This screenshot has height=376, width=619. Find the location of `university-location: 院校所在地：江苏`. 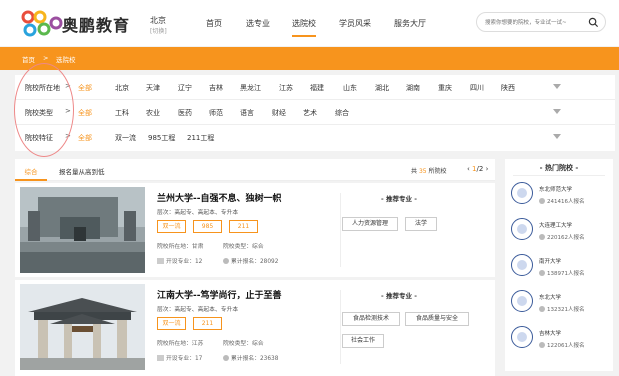

university-location: 院校所在地：江苏 is located at coordinates (180, 344).